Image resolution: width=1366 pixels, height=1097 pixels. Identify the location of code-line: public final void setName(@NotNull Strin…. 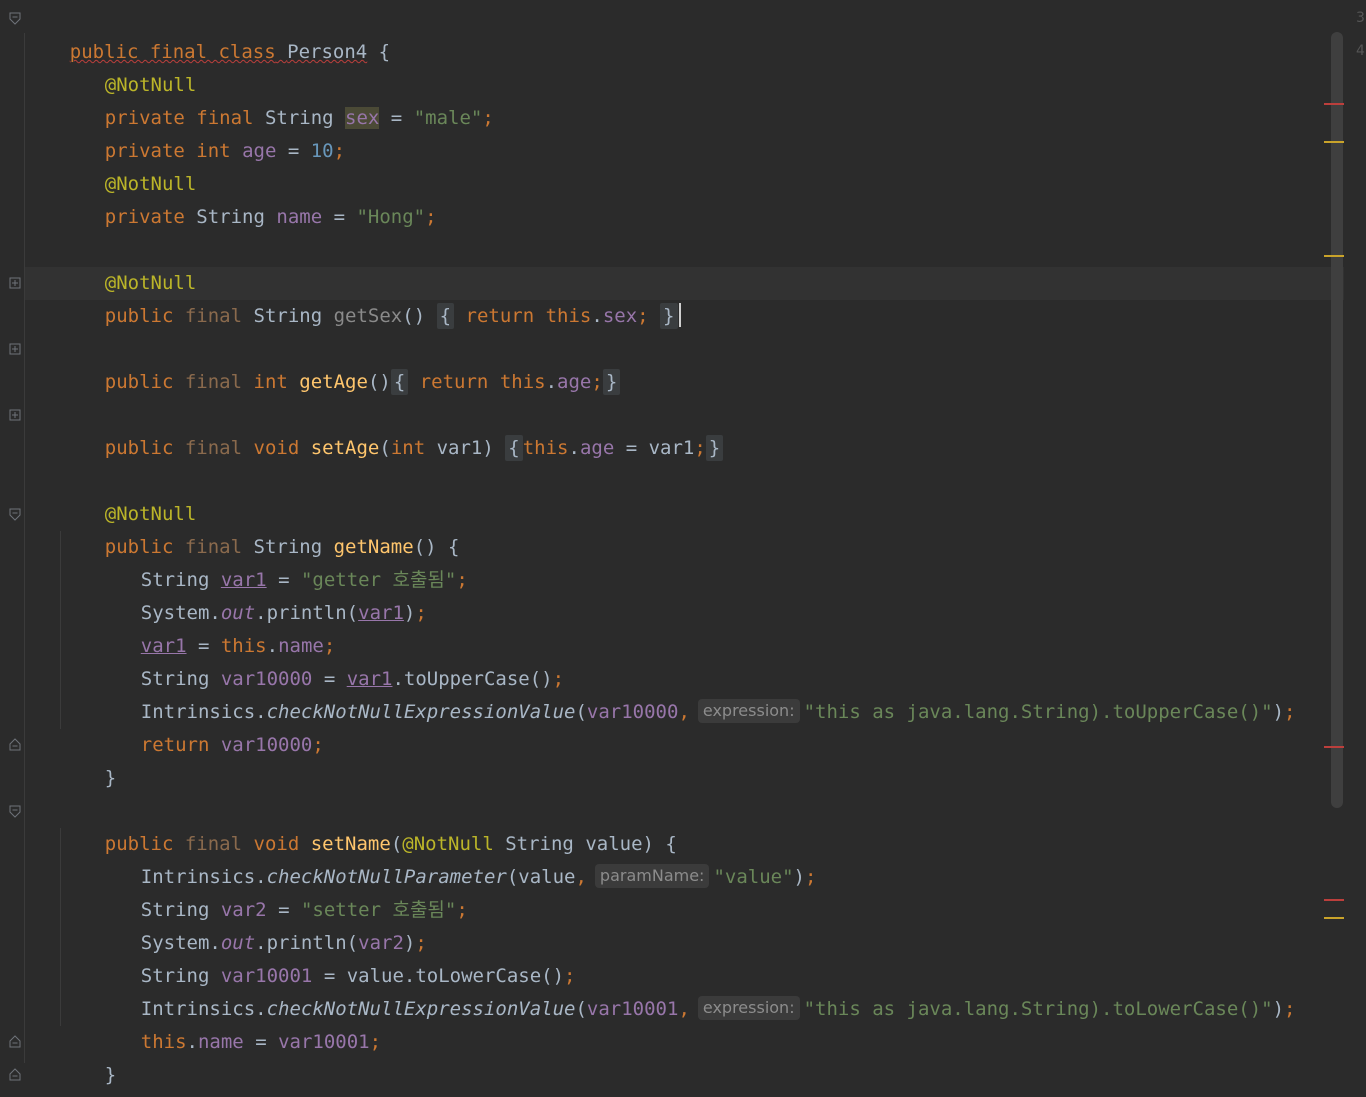
(350, 825).